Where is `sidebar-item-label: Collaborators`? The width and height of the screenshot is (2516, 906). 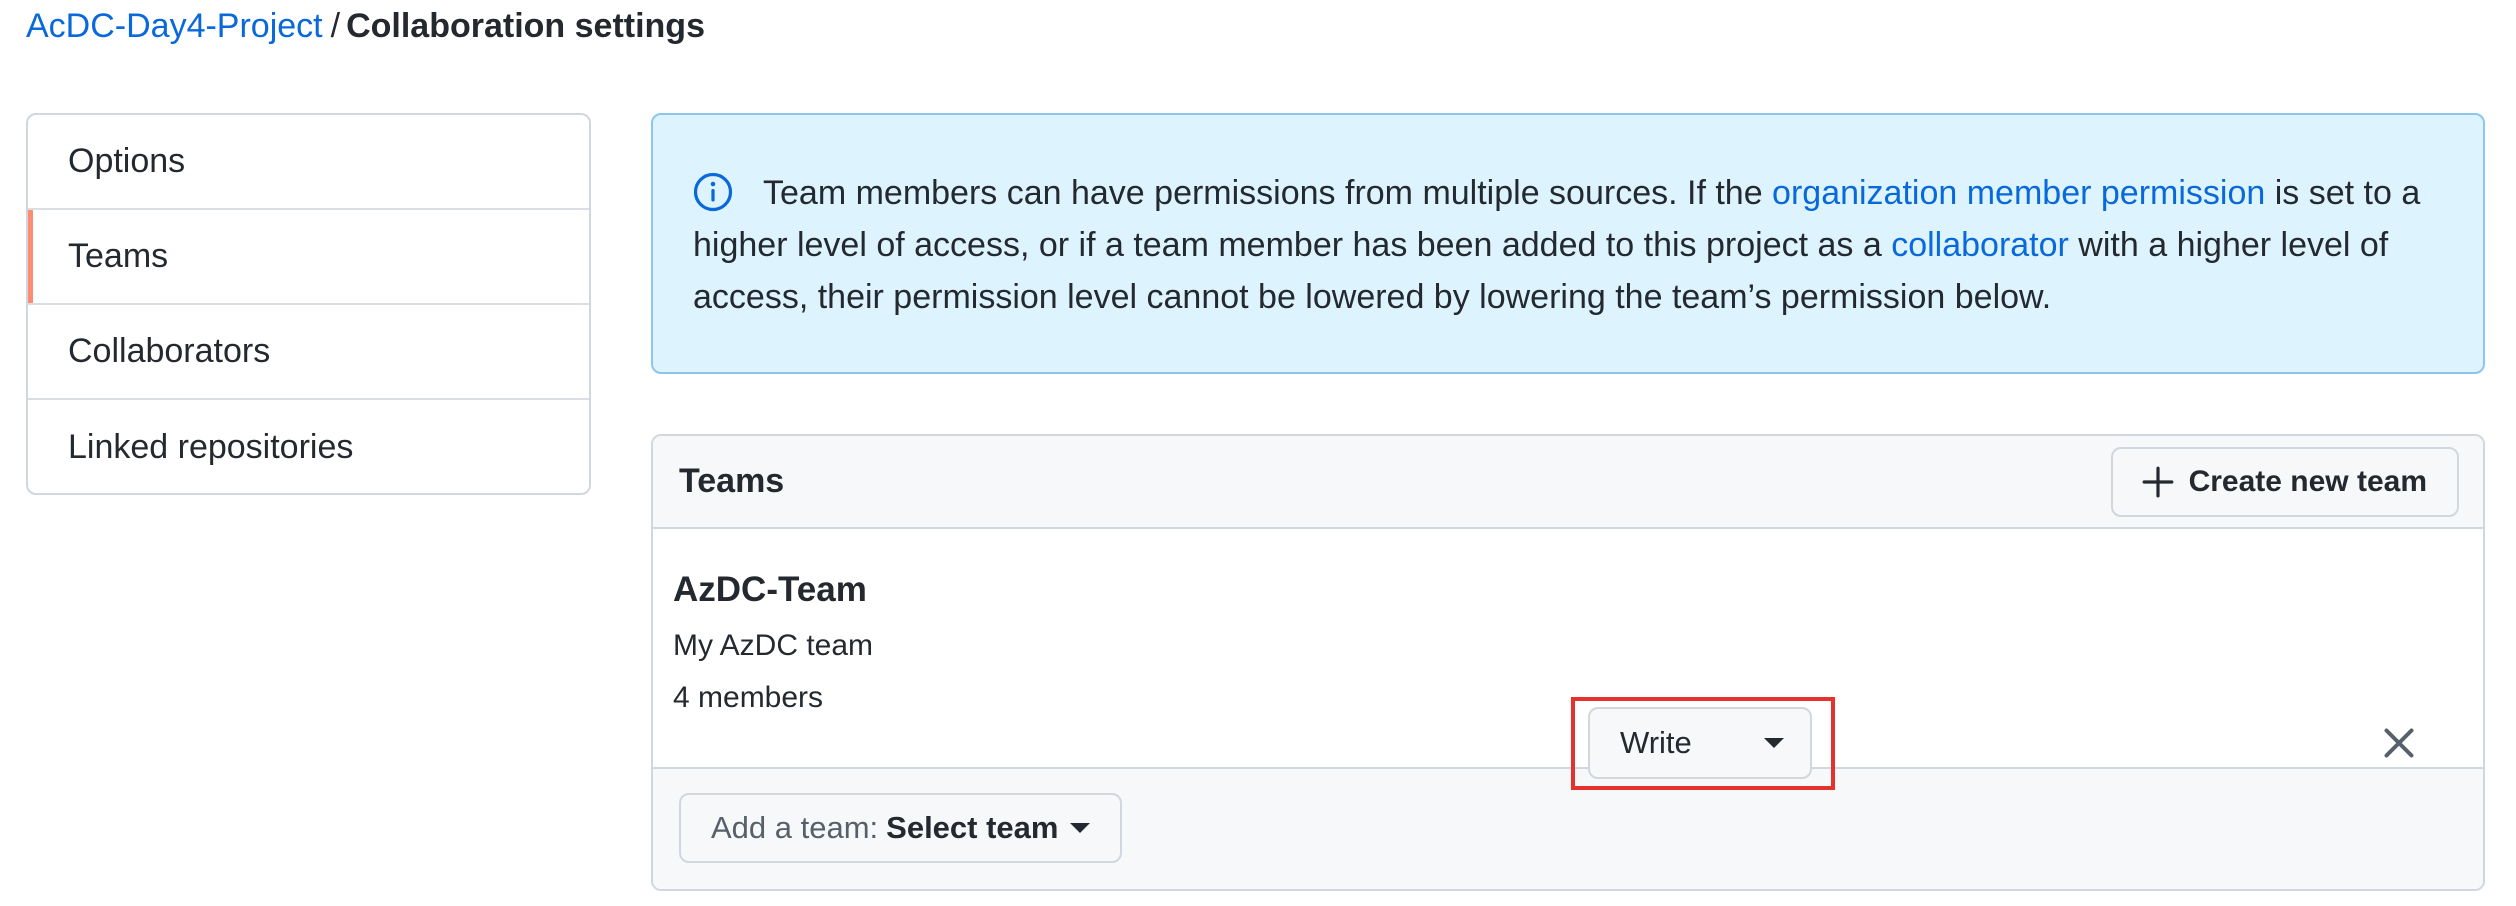
sidebar-item-label: Collaborators is located at coordinates (169, 351).